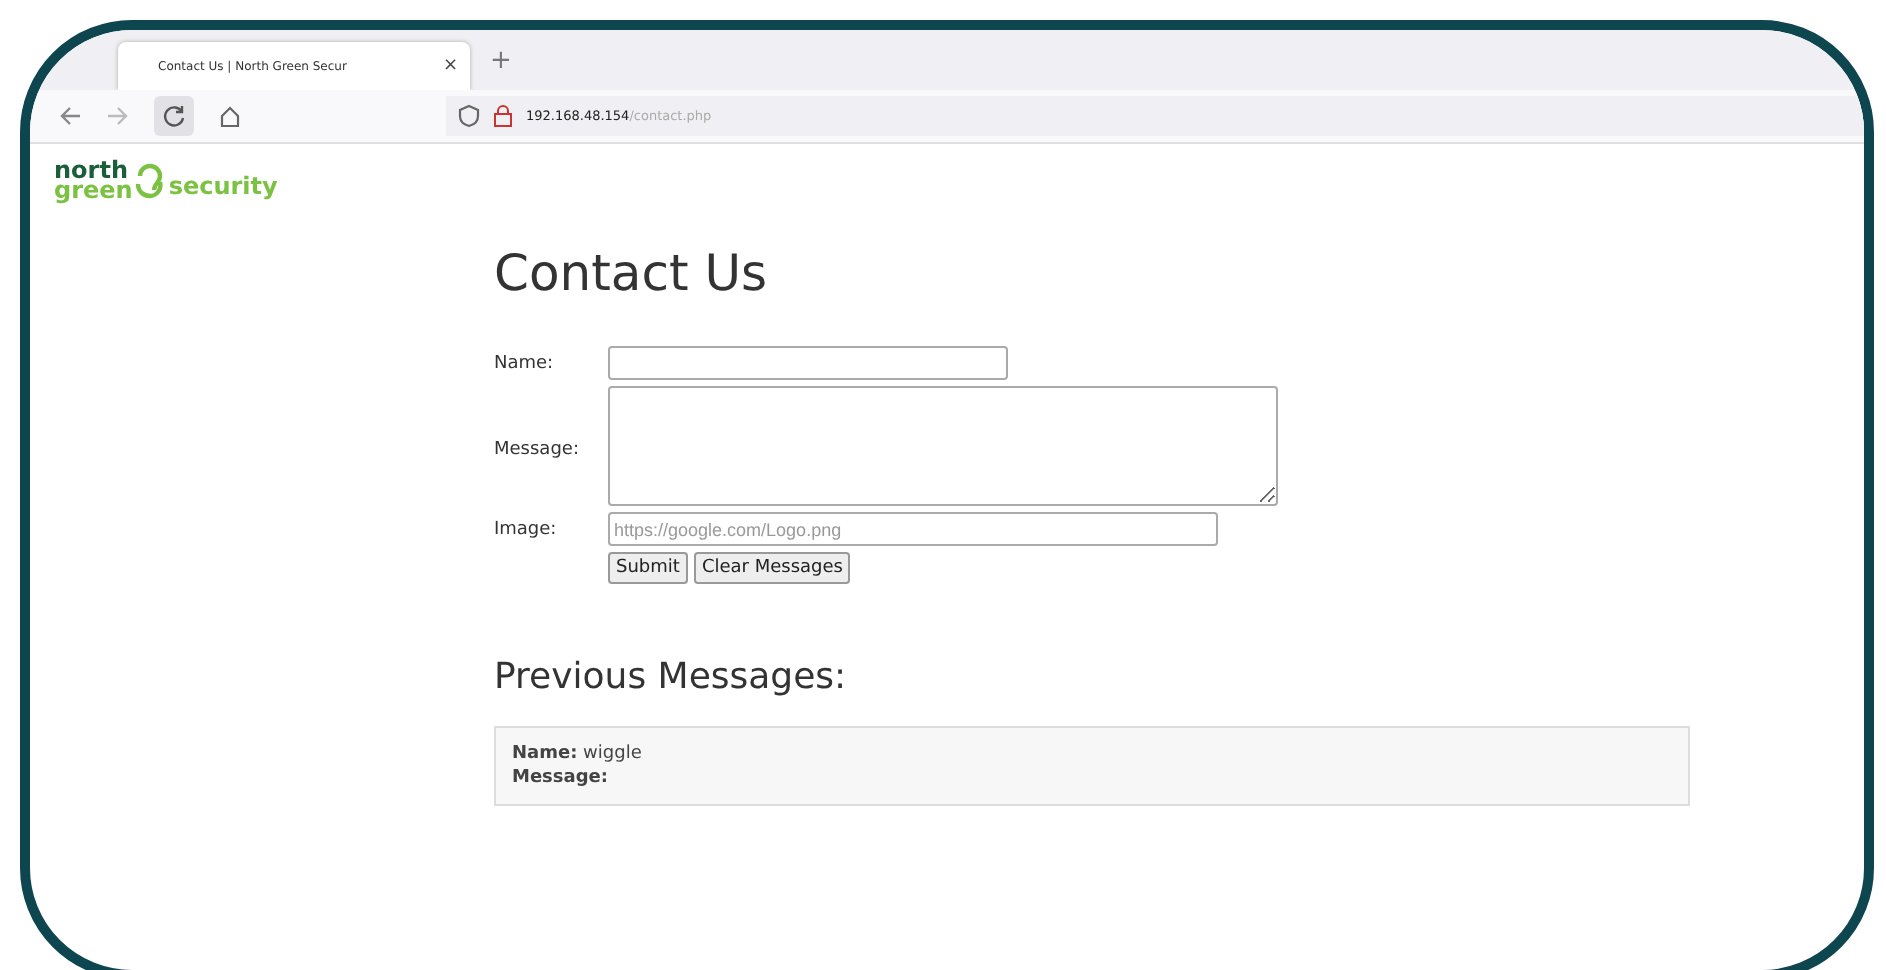 The height and width of the screenshot is (970, 1886). What do you see at coordinates (561, 778) in the screenshot?
I see `message-label: Message:` at bounding box center [561, 778].